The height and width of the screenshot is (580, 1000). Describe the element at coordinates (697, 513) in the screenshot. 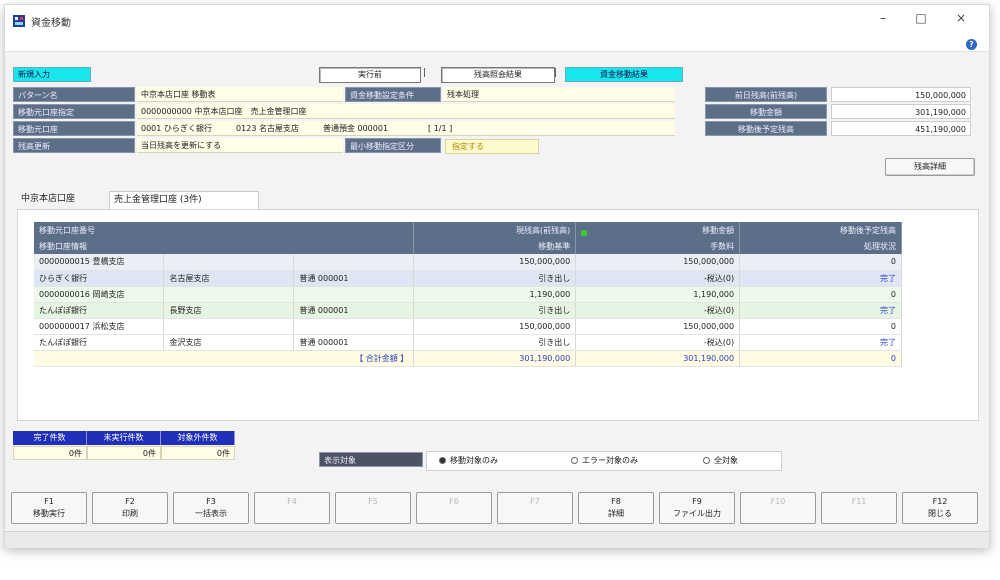

I see `fkey-action-label: ファイル出力` at that location.